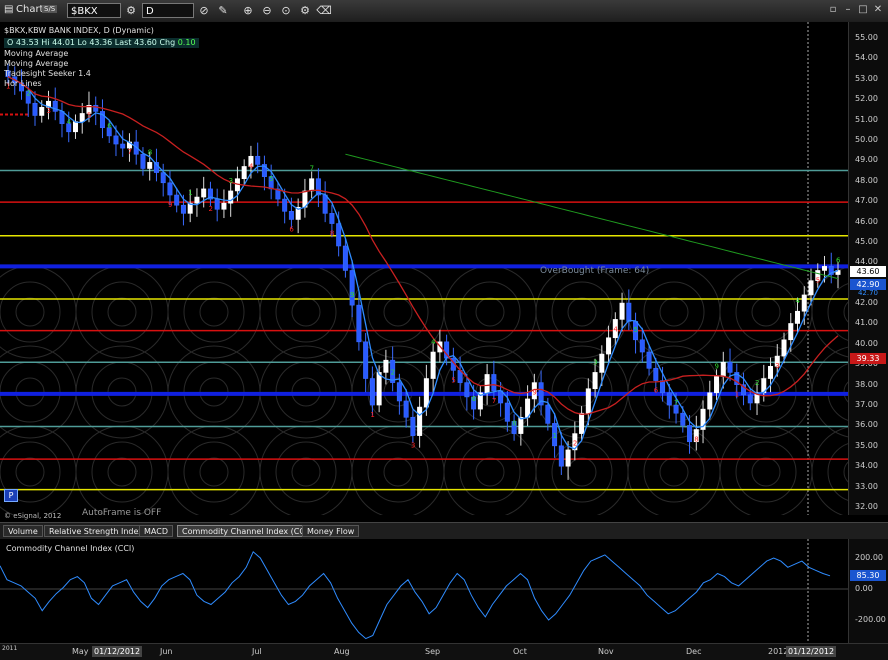 The image size is (888, 660). I want to click on low-value: 43.36, so click(101, 42).